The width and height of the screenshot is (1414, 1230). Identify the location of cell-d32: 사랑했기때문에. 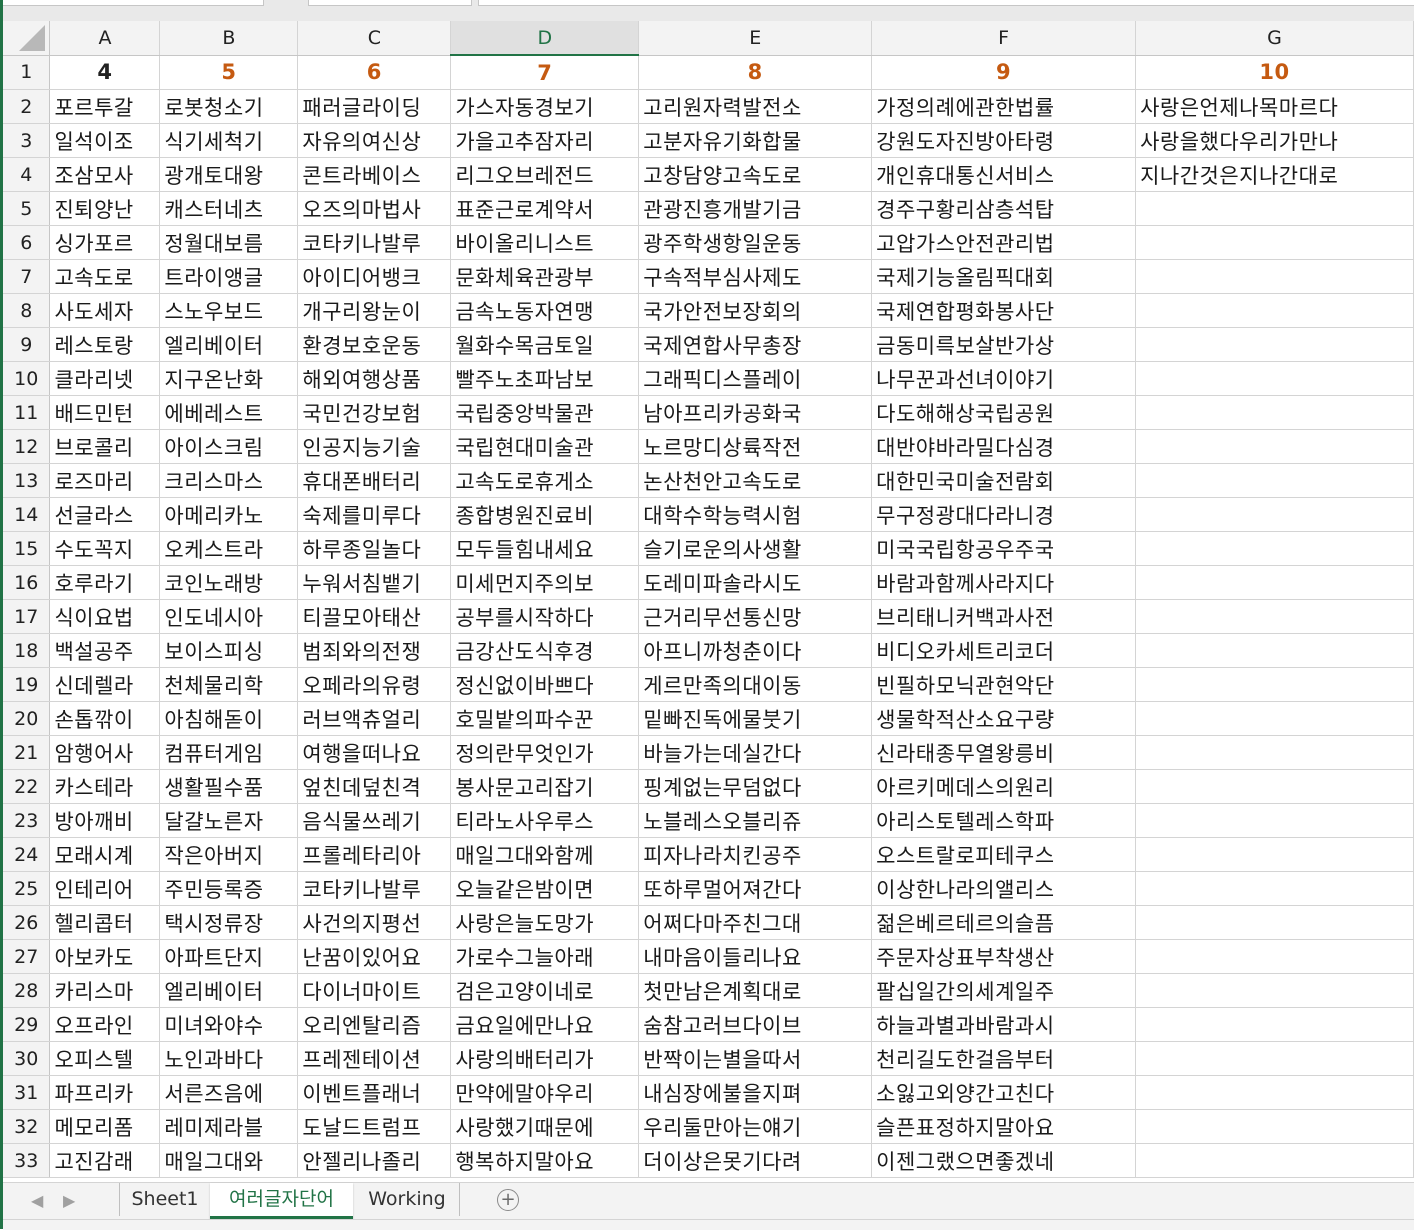
(545, 1126).